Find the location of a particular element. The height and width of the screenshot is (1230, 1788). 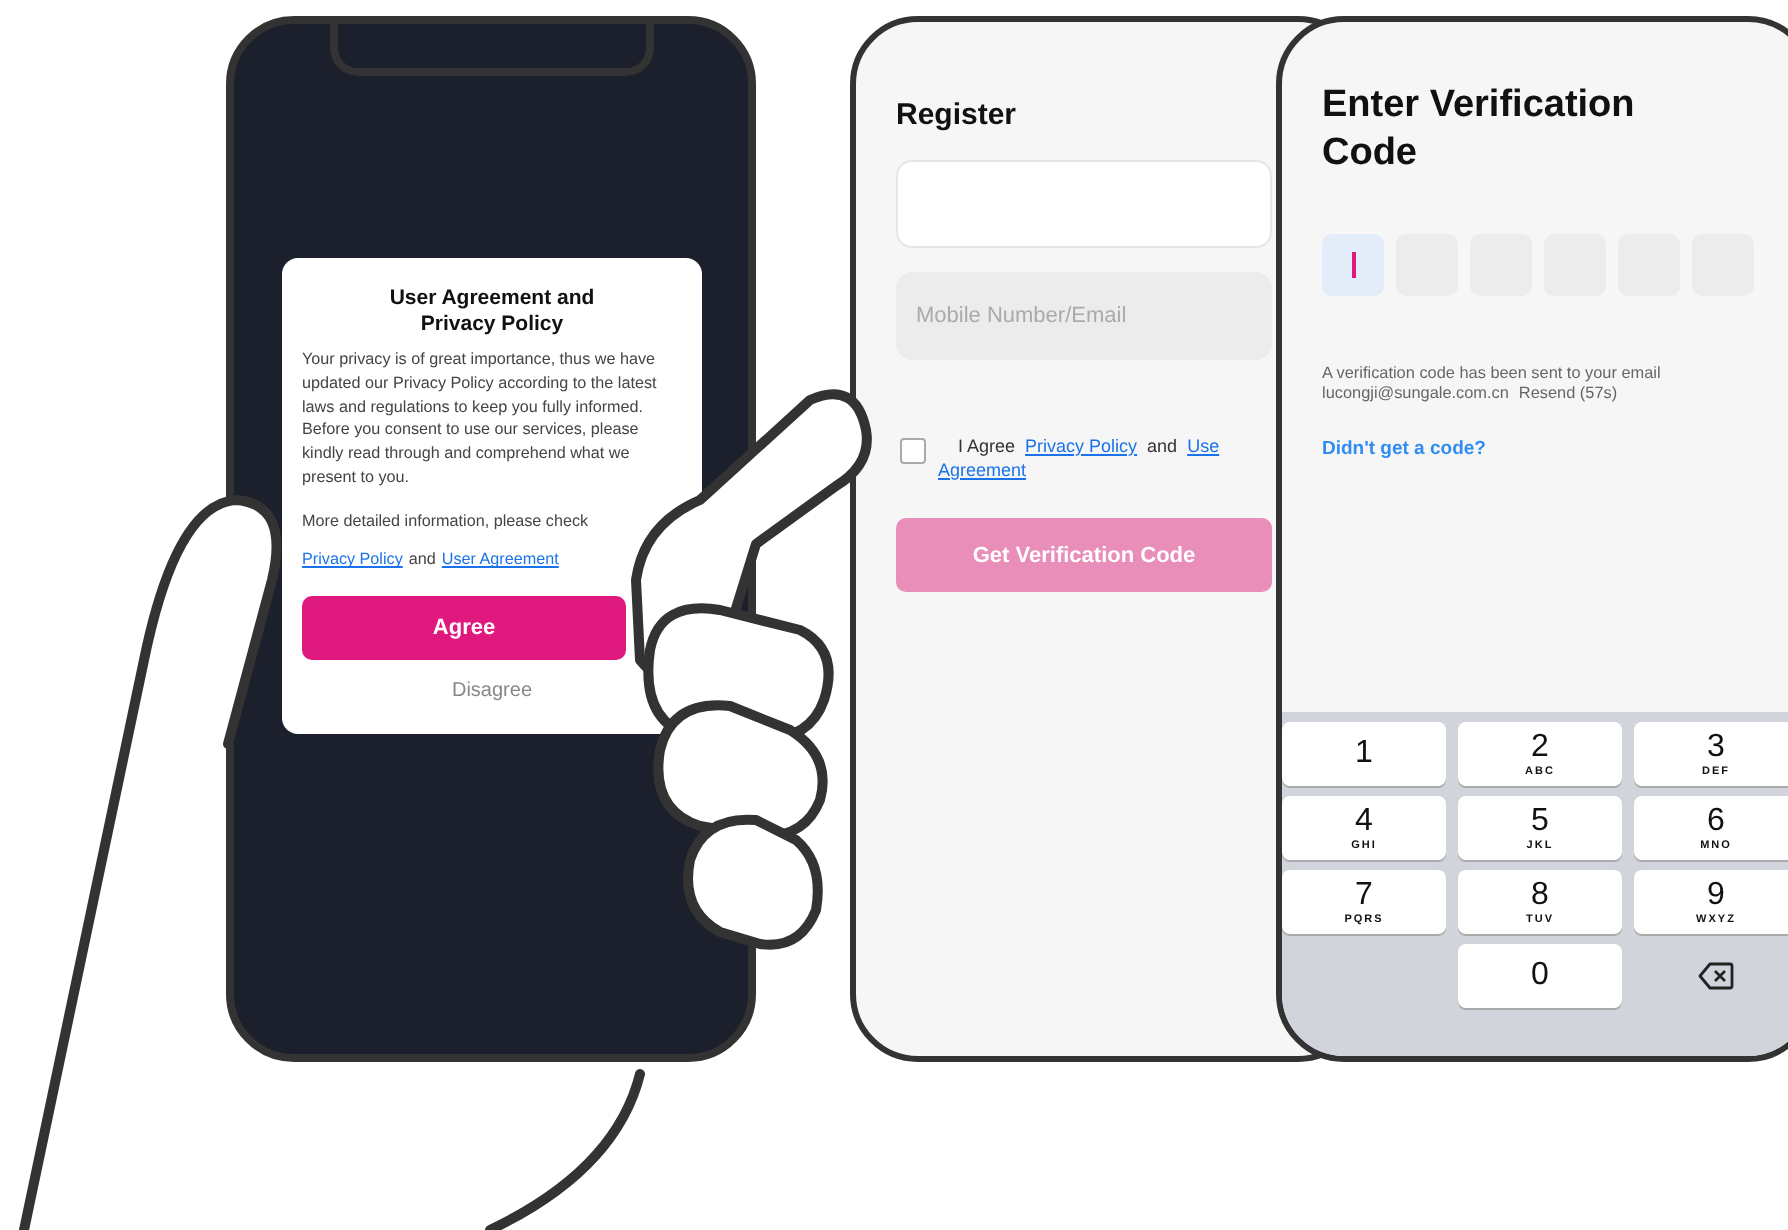

policy-link: Use is located at coordinates (1203, 448).